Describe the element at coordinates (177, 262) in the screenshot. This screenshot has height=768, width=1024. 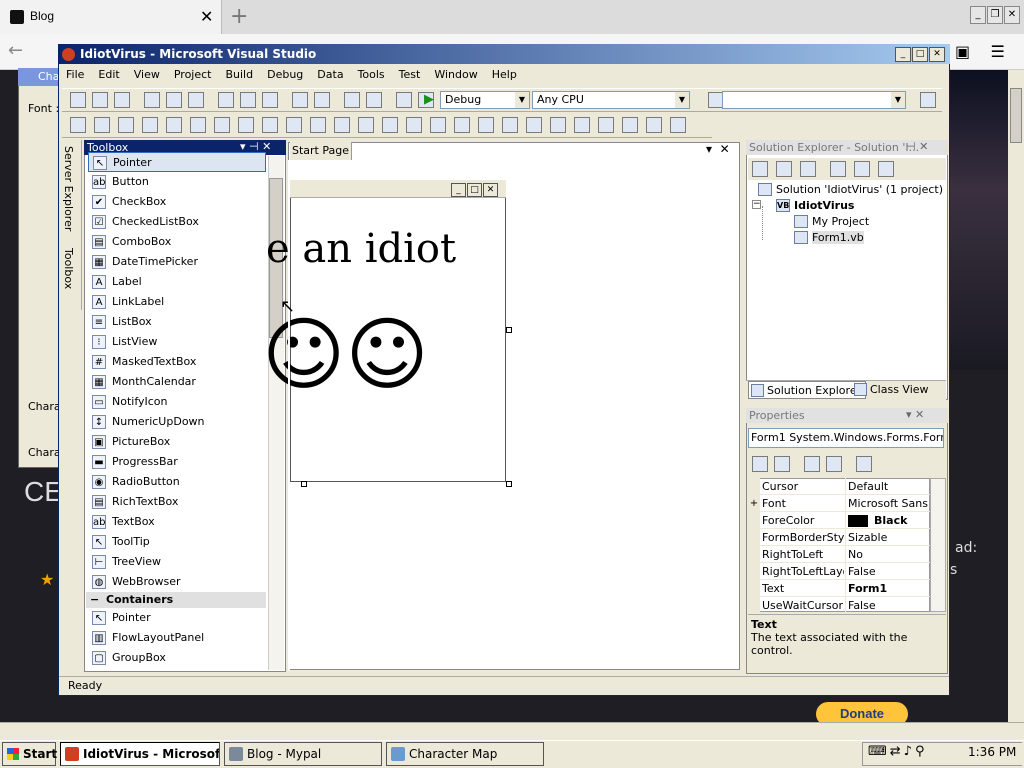
I see `toolbox-item-datetimepicker: ▦ DateTimePicker` at that location.